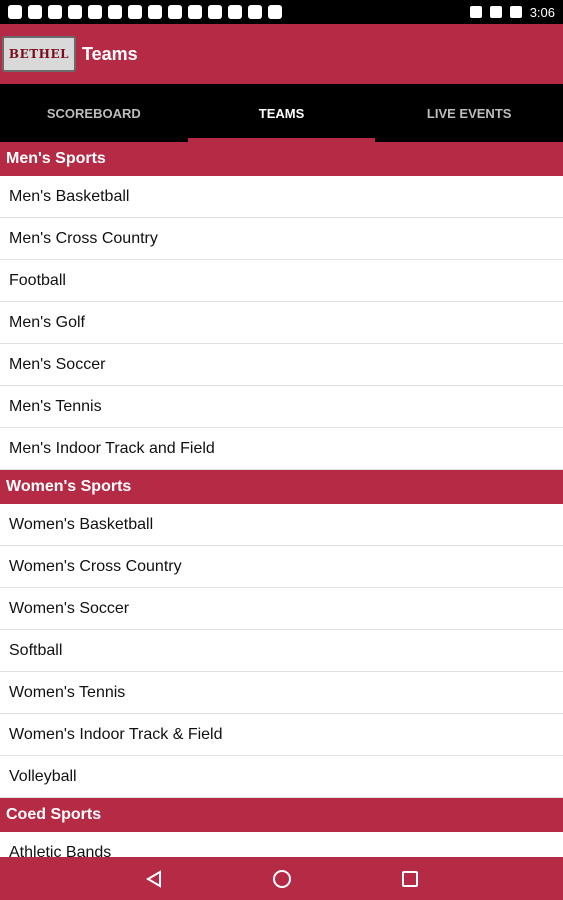 The height and width of the screenshot is (900, 563). I want to click on tab-scoreboard: SCOREBOARD, so click(94, 113).